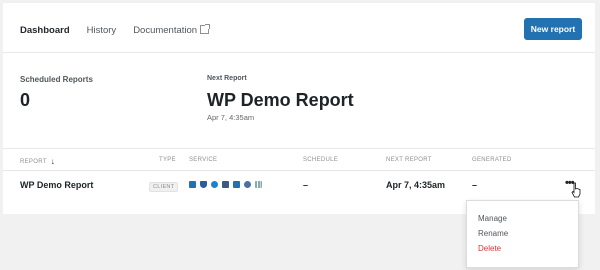  I want to click on col-schedule: SCHEDULE, so click(321, 160).